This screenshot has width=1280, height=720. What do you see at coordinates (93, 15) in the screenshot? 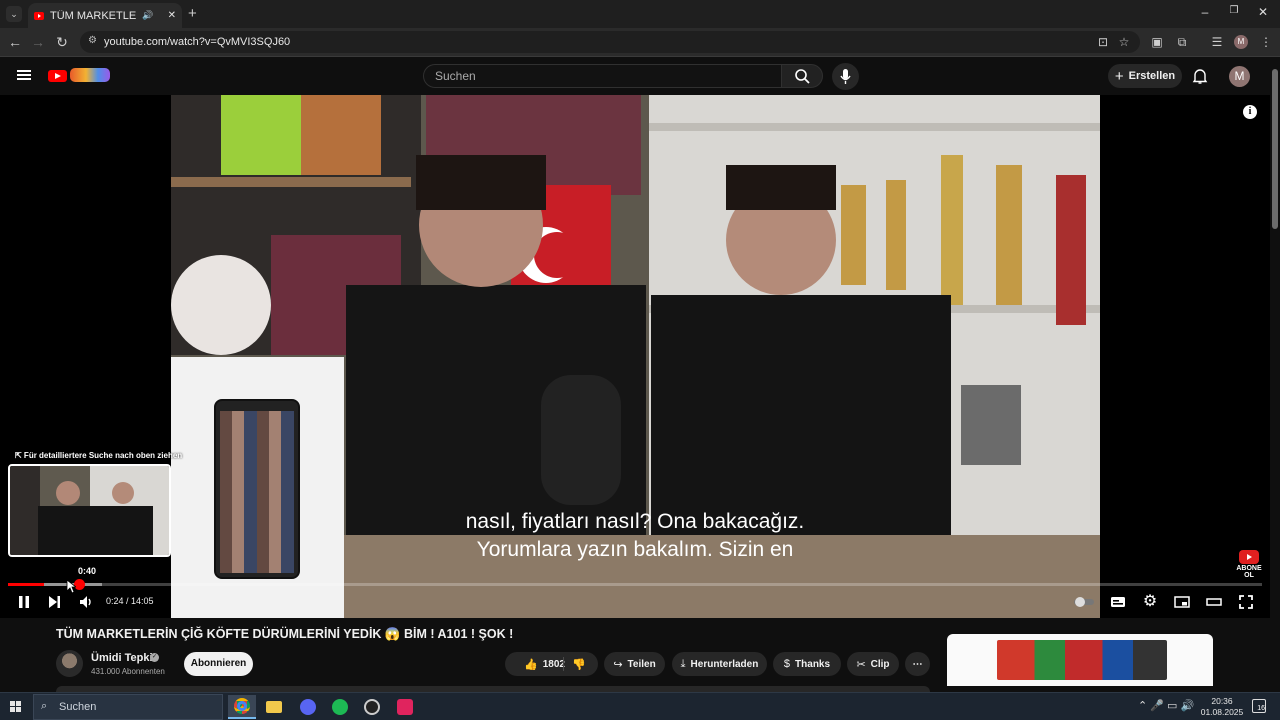
I see `tab-title: TÜM MARKETLERİN ÇİĞ KÖ` at bounding box center [93, 15].